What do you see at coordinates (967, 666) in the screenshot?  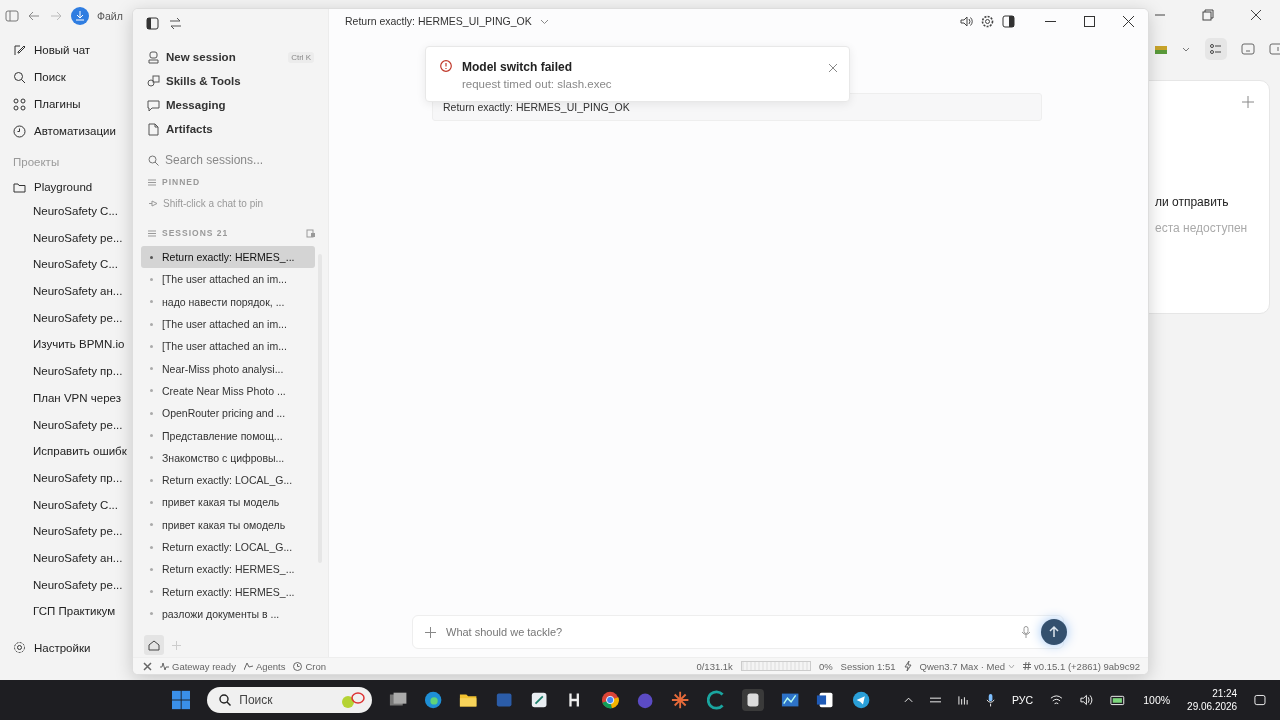 I see `model-selector: Qwen3.7 Max · Med` at bounding box center [967, 666].